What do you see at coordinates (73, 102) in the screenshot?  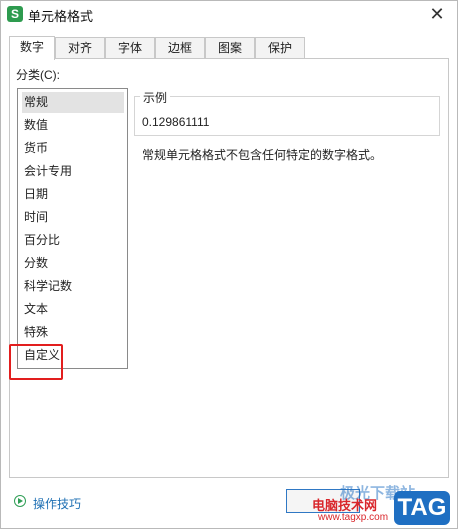 I see `category-general: 常规` at bounding box center [73, 102].